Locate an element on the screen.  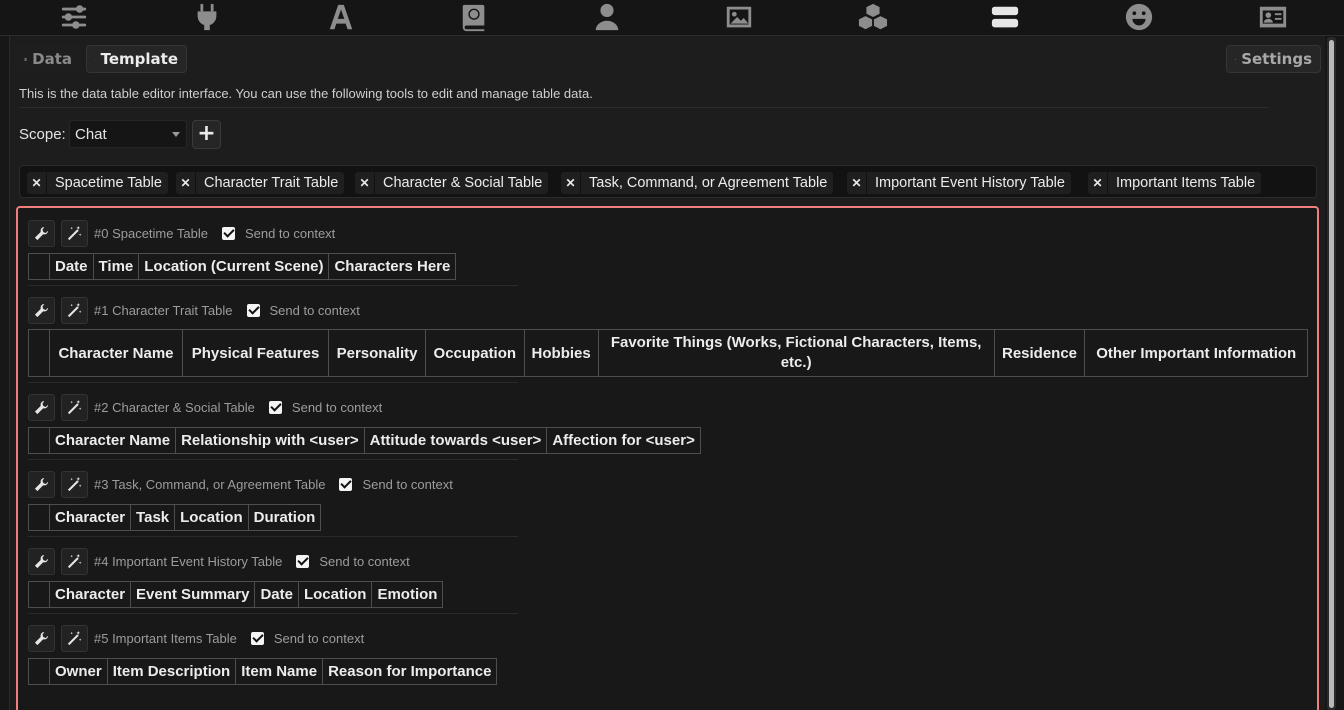
id-card-icon is located at coordinates (1273, 17).